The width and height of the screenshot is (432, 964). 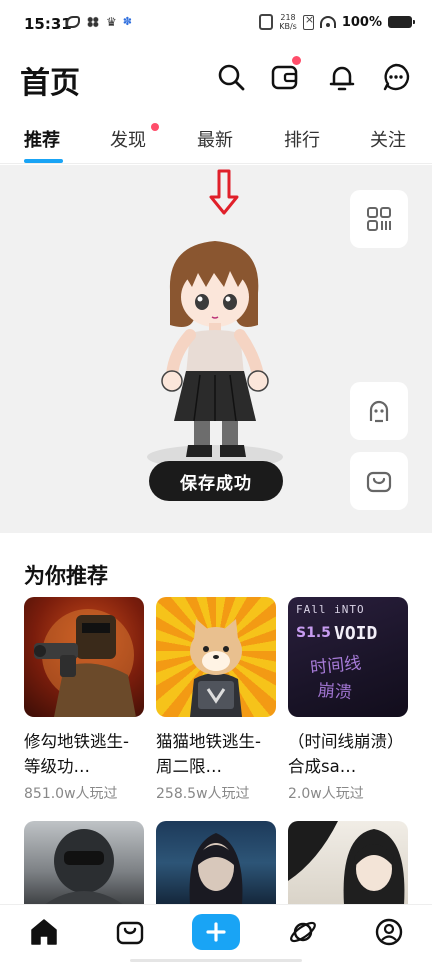 What do you see at coordinates (336, 666) in the screenshot?
I see `thumb-line-3: 时间线` at bounding box center [336, 666].